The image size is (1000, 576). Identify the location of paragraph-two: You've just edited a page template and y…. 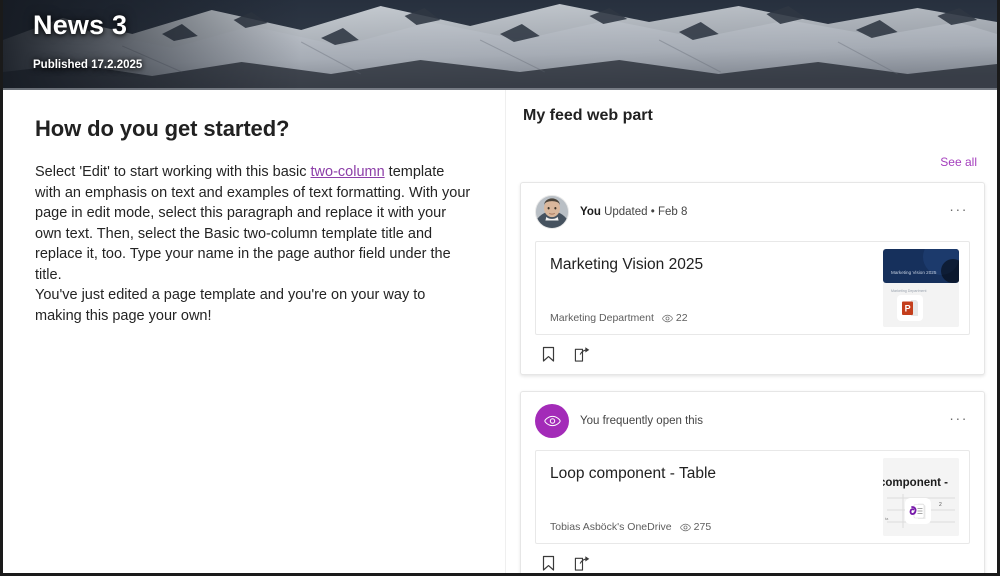
(230, 305).